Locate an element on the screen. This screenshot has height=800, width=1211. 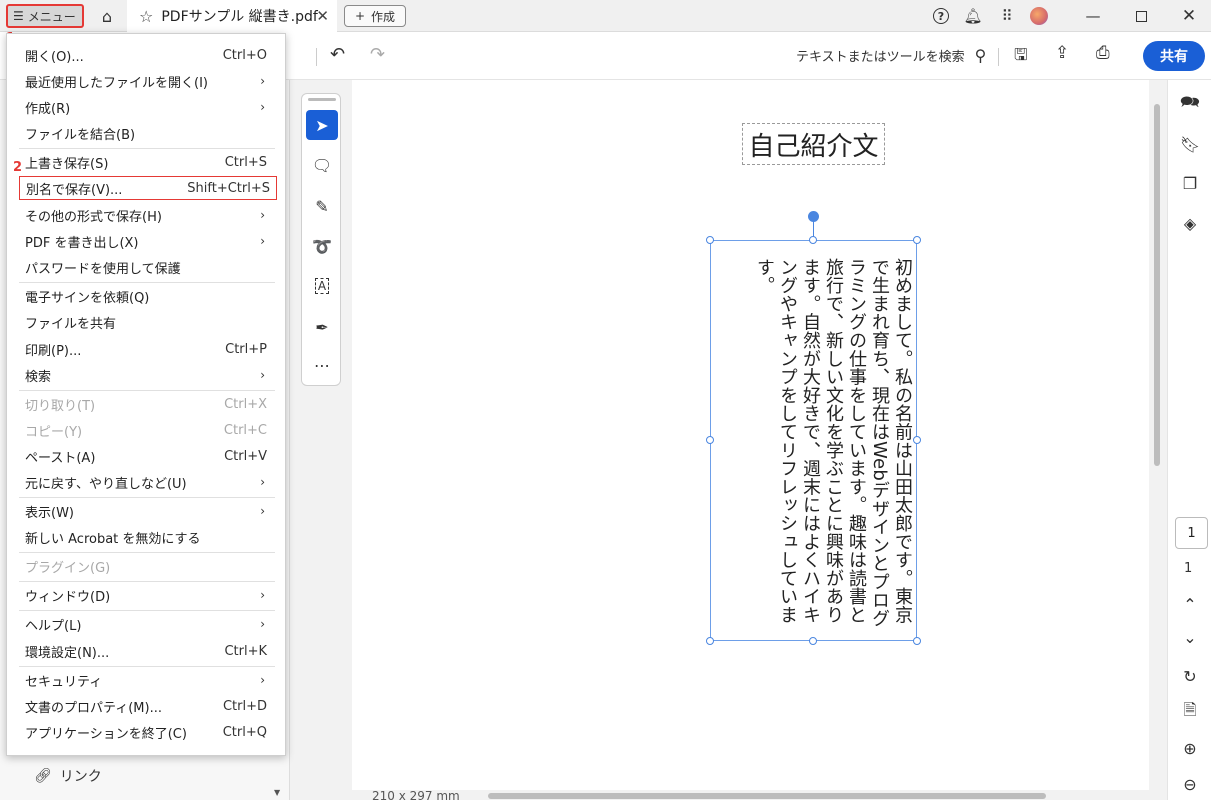
upload-button: ⇪ is located at coordinates (1062, 53).